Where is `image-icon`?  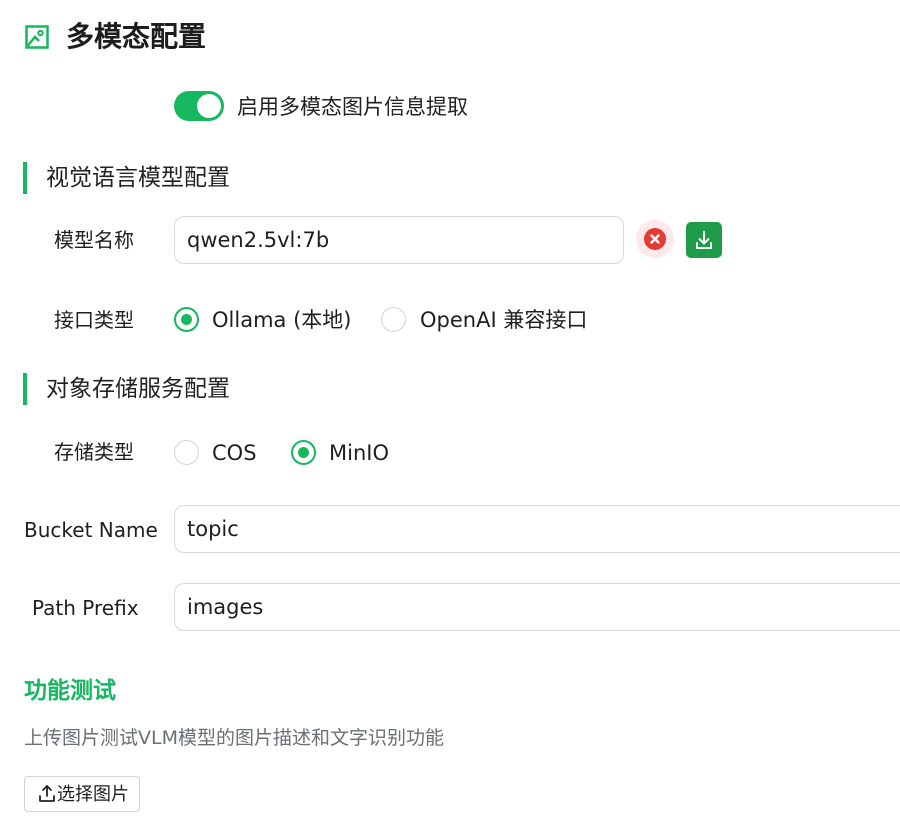
image-icon is located at coordinates (37, 37).